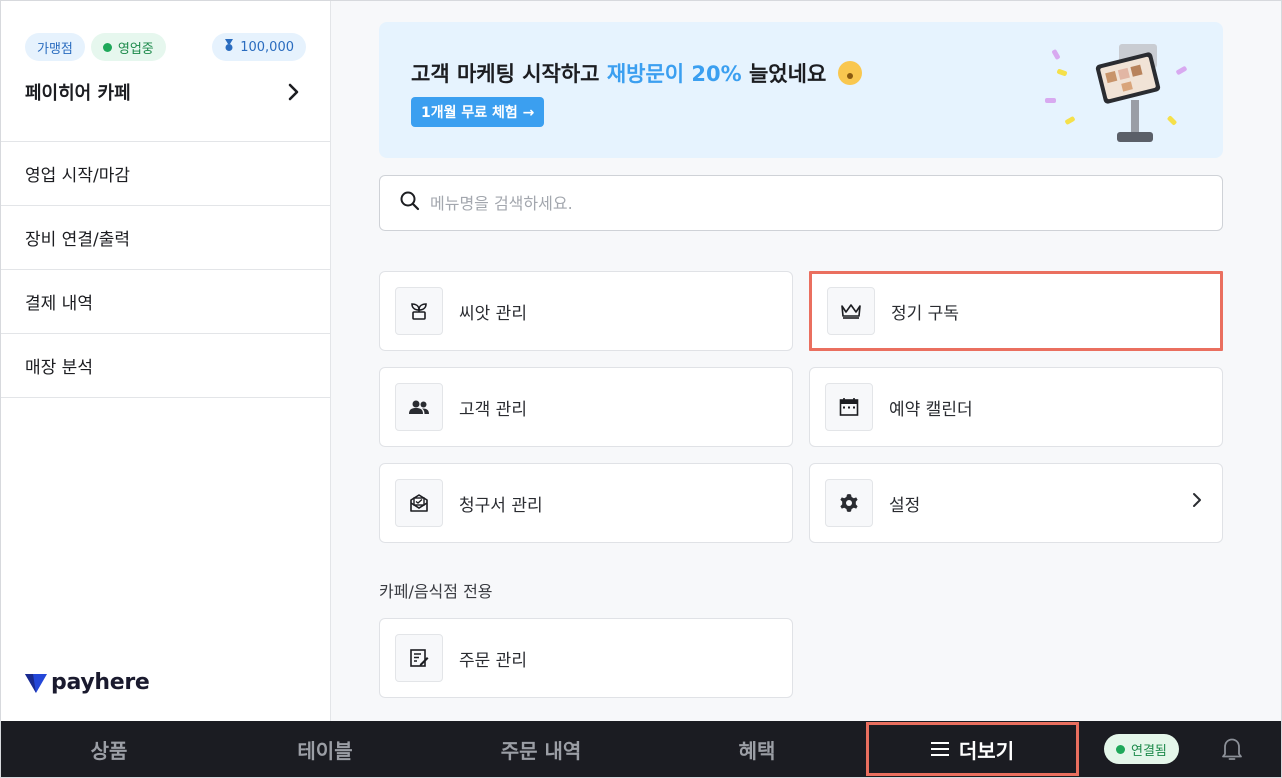  I want to click on calendar-icon, so click(849, 407).